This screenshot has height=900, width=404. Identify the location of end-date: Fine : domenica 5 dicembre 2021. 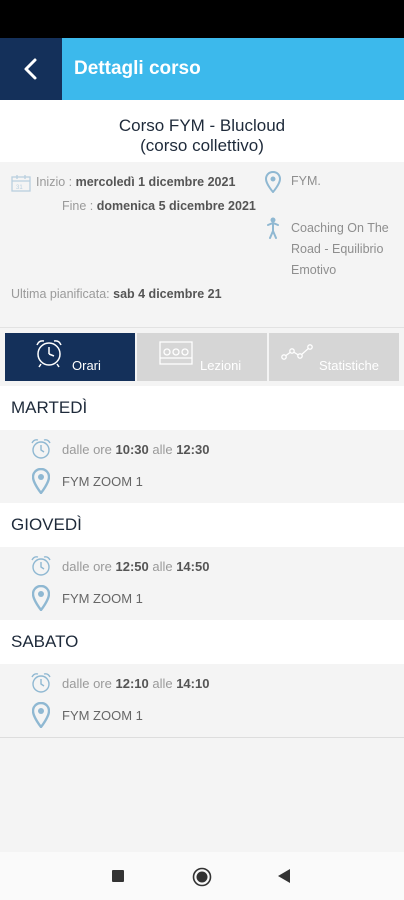
(159, 206).